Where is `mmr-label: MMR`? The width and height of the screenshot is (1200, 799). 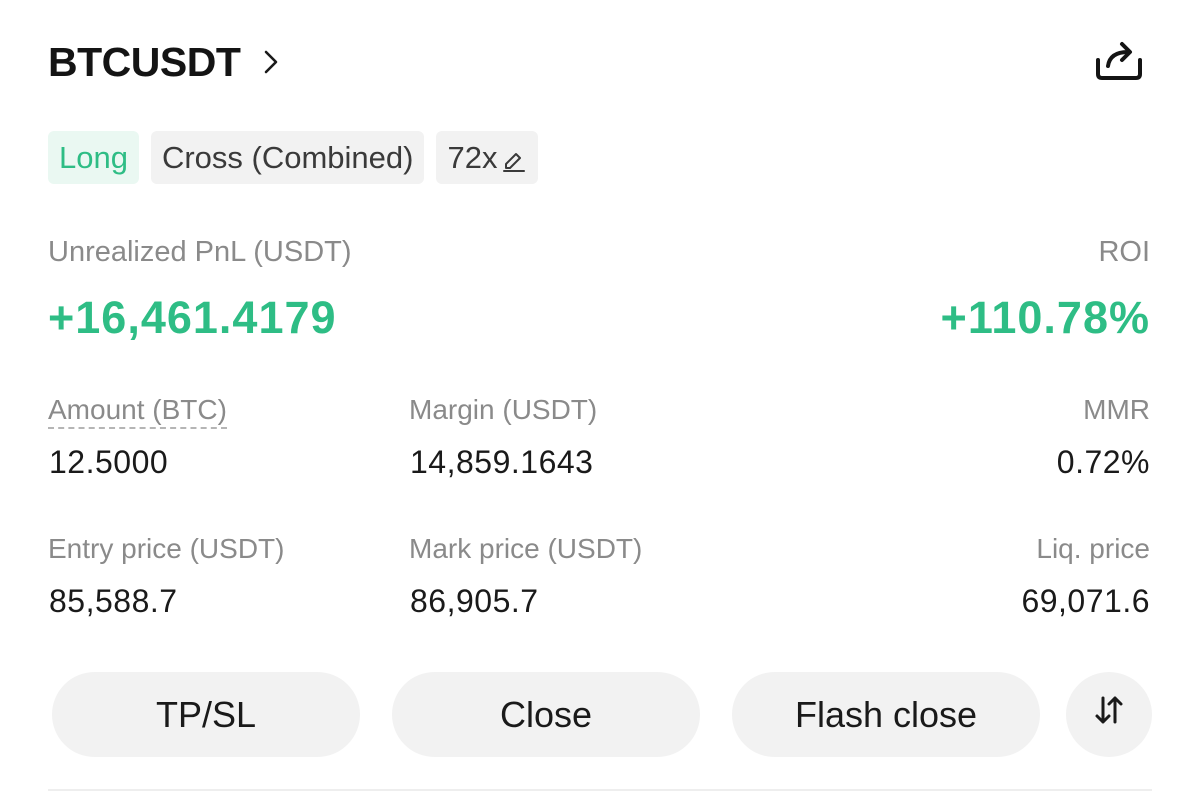
mmr-label: MMR is located at coordinates (1116, 409).